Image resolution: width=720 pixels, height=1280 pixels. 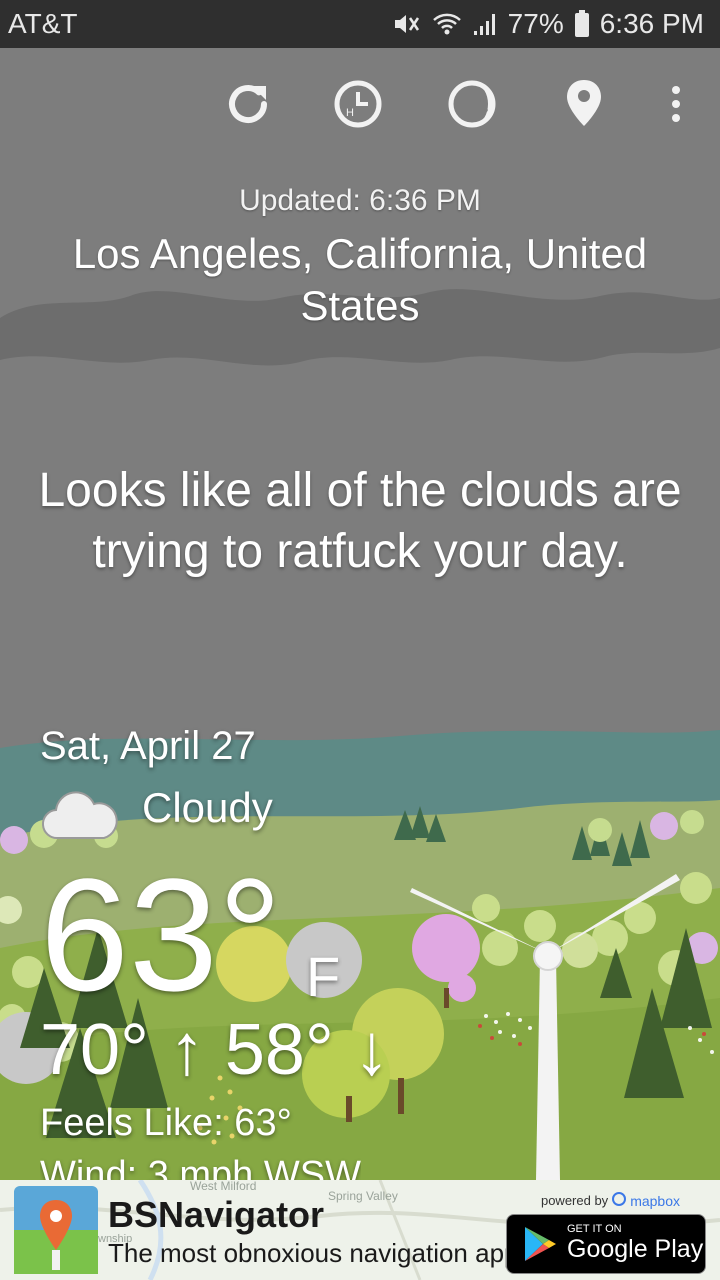 What do you see at coordinates (360, 200) in the screenshot?
I see `last-updated: Updated: 6:36 PM` at bounding box center [360, 200].